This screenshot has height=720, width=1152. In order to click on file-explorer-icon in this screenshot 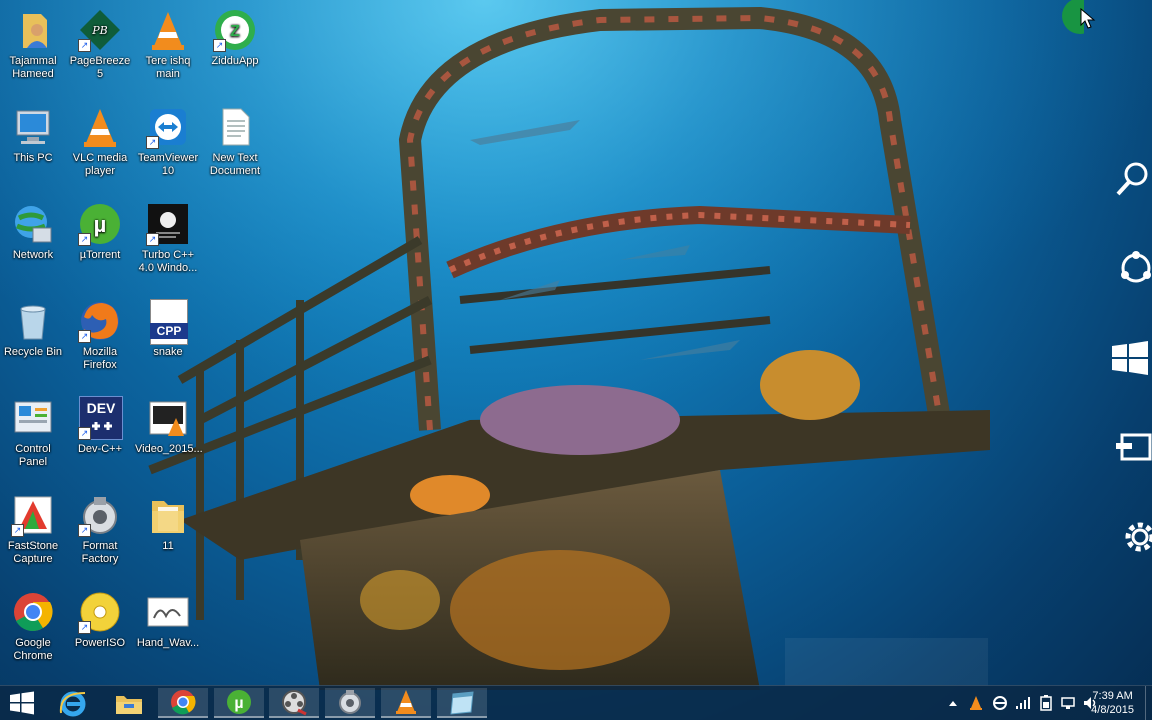, I will do `click(129, 705)`.